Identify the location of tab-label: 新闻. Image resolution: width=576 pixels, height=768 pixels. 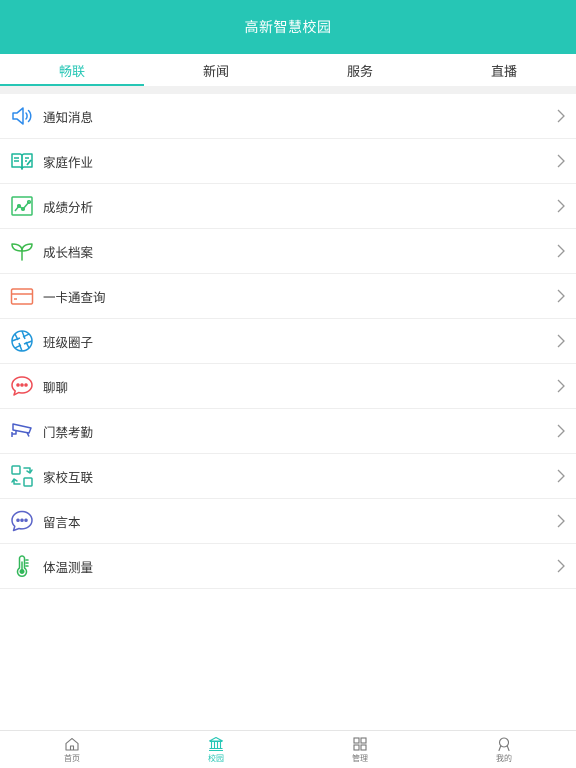
(215, 72).